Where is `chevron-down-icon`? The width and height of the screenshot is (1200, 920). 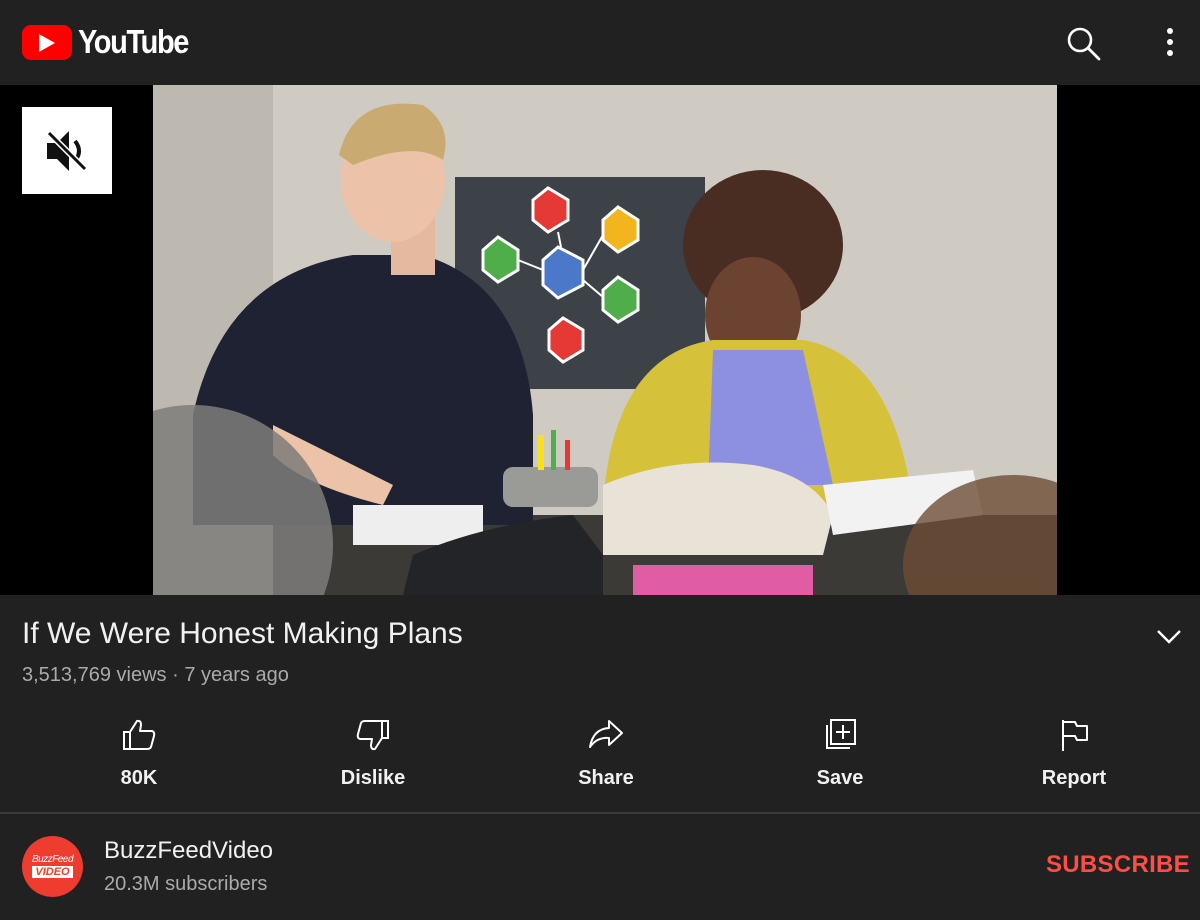 chevron-down-icon is located at coordinates (1169, 637).